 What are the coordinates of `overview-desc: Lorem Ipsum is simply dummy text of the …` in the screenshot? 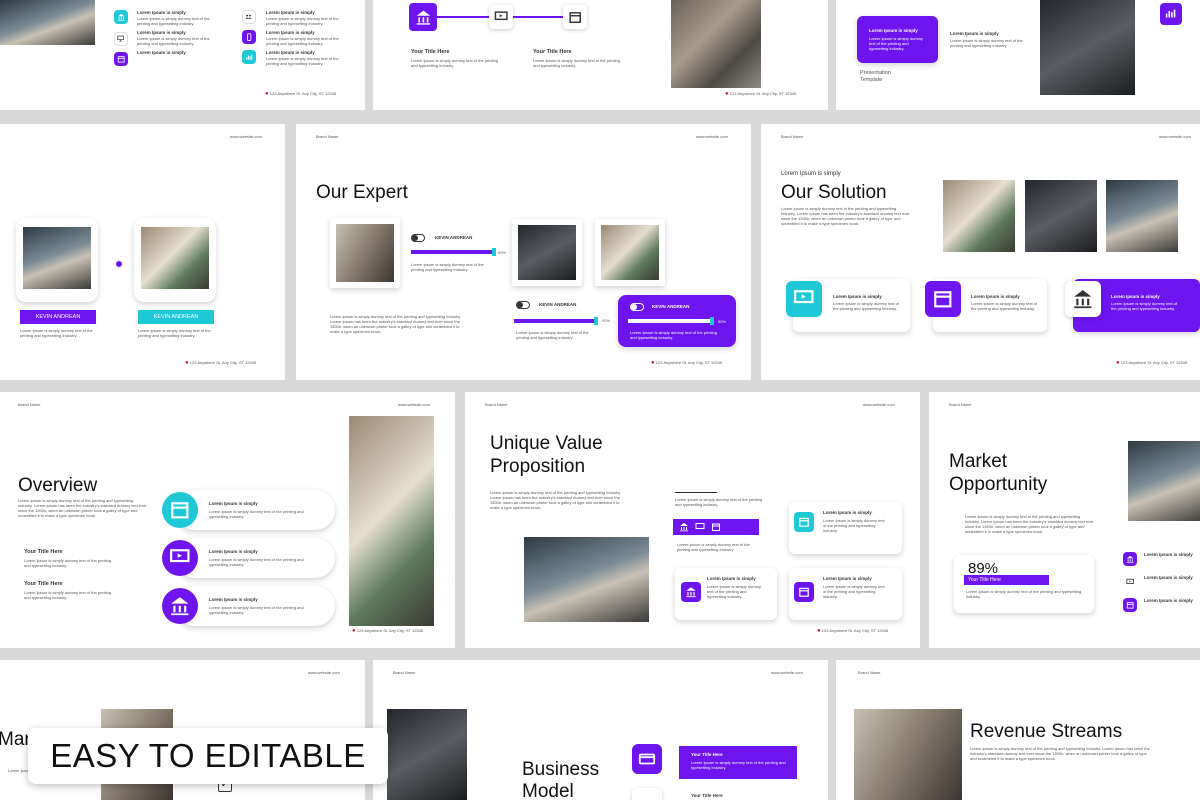 It's located at (82, 508).